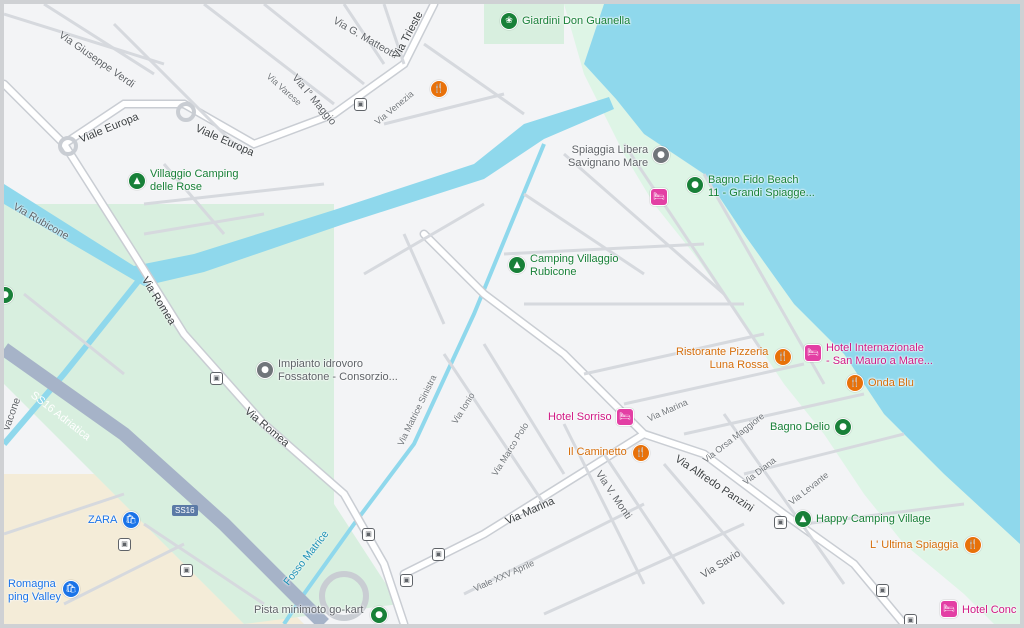 The width and height of the screenshot is (1024, 628). I want to click on park-icon: ●, so click(379, 615).